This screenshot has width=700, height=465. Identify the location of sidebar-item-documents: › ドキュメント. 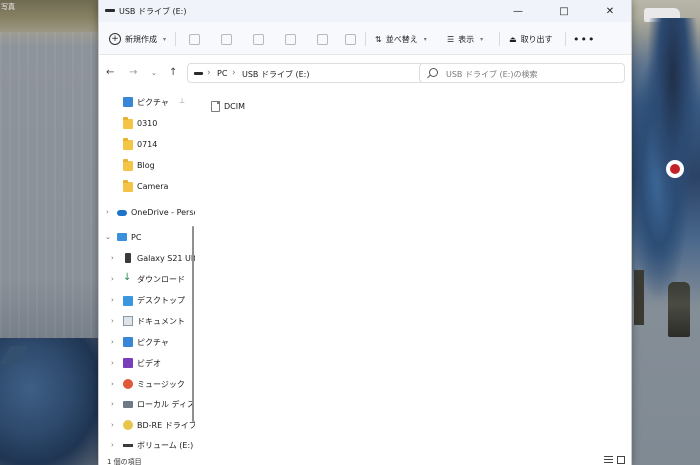
(147, 321).